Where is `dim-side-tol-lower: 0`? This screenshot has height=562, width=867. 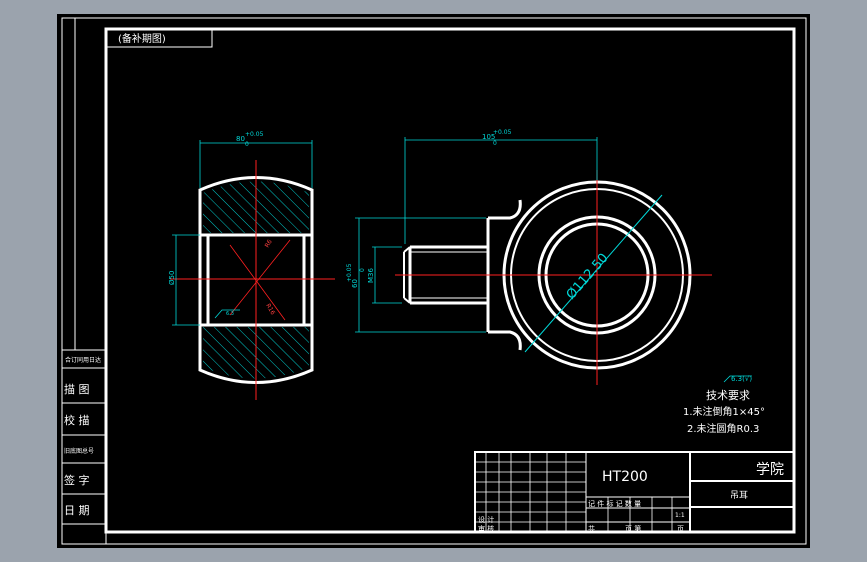
dim-side-tol-lower: 0 is located at coordinates (495, 143).